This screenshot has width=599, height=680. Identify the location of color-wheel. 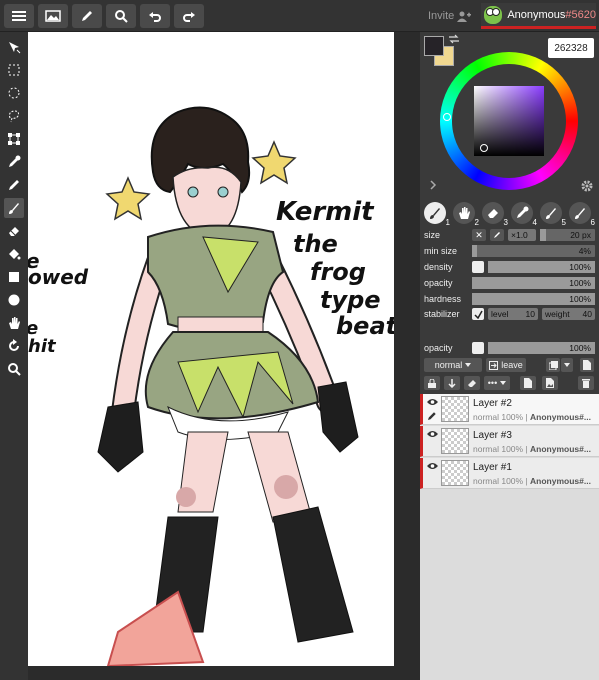
(509, 121).